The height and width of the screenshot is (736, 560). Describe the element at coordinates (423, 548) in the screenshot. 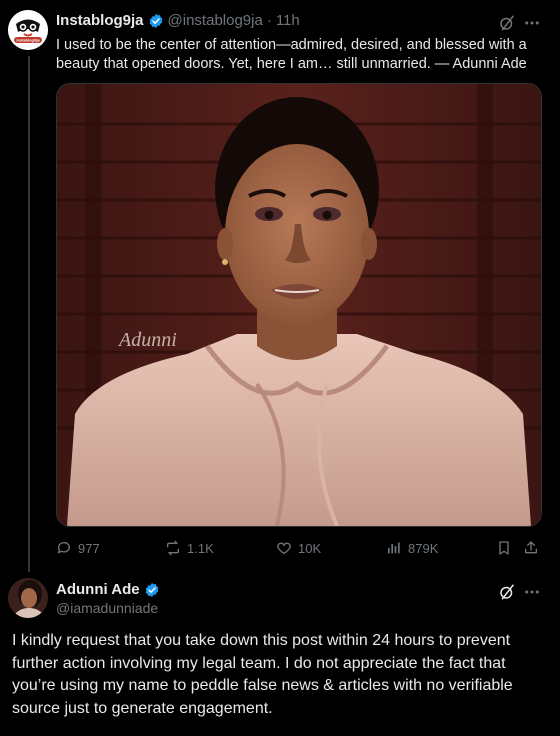

I see `views-count: 879K` at that location.